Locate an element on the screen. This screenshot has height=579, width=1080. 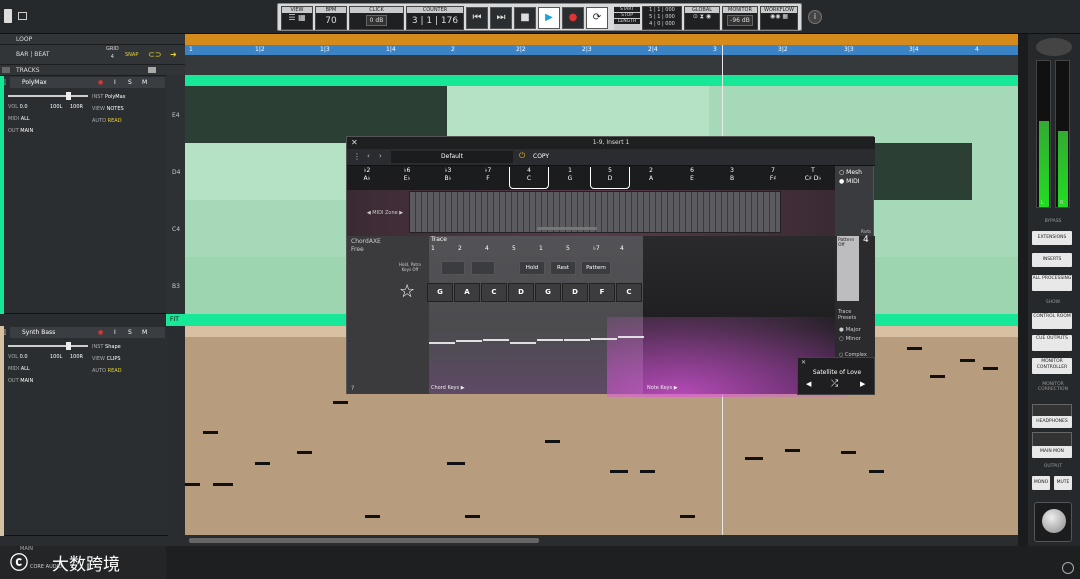
chord-slot: 7 F♯ is located at coordinates (773, 178).